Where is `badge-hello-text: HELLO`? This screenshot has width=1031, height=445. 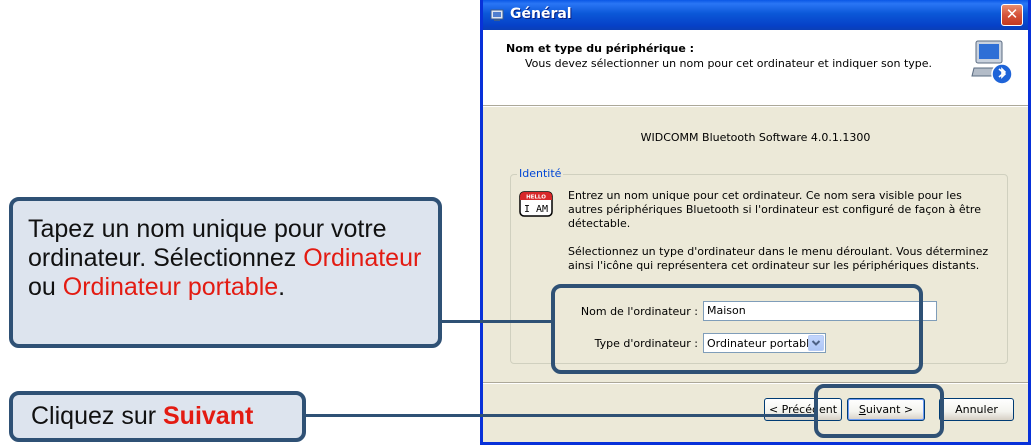
badge-hello-text: HELLO is located at coordinates (536, 198).